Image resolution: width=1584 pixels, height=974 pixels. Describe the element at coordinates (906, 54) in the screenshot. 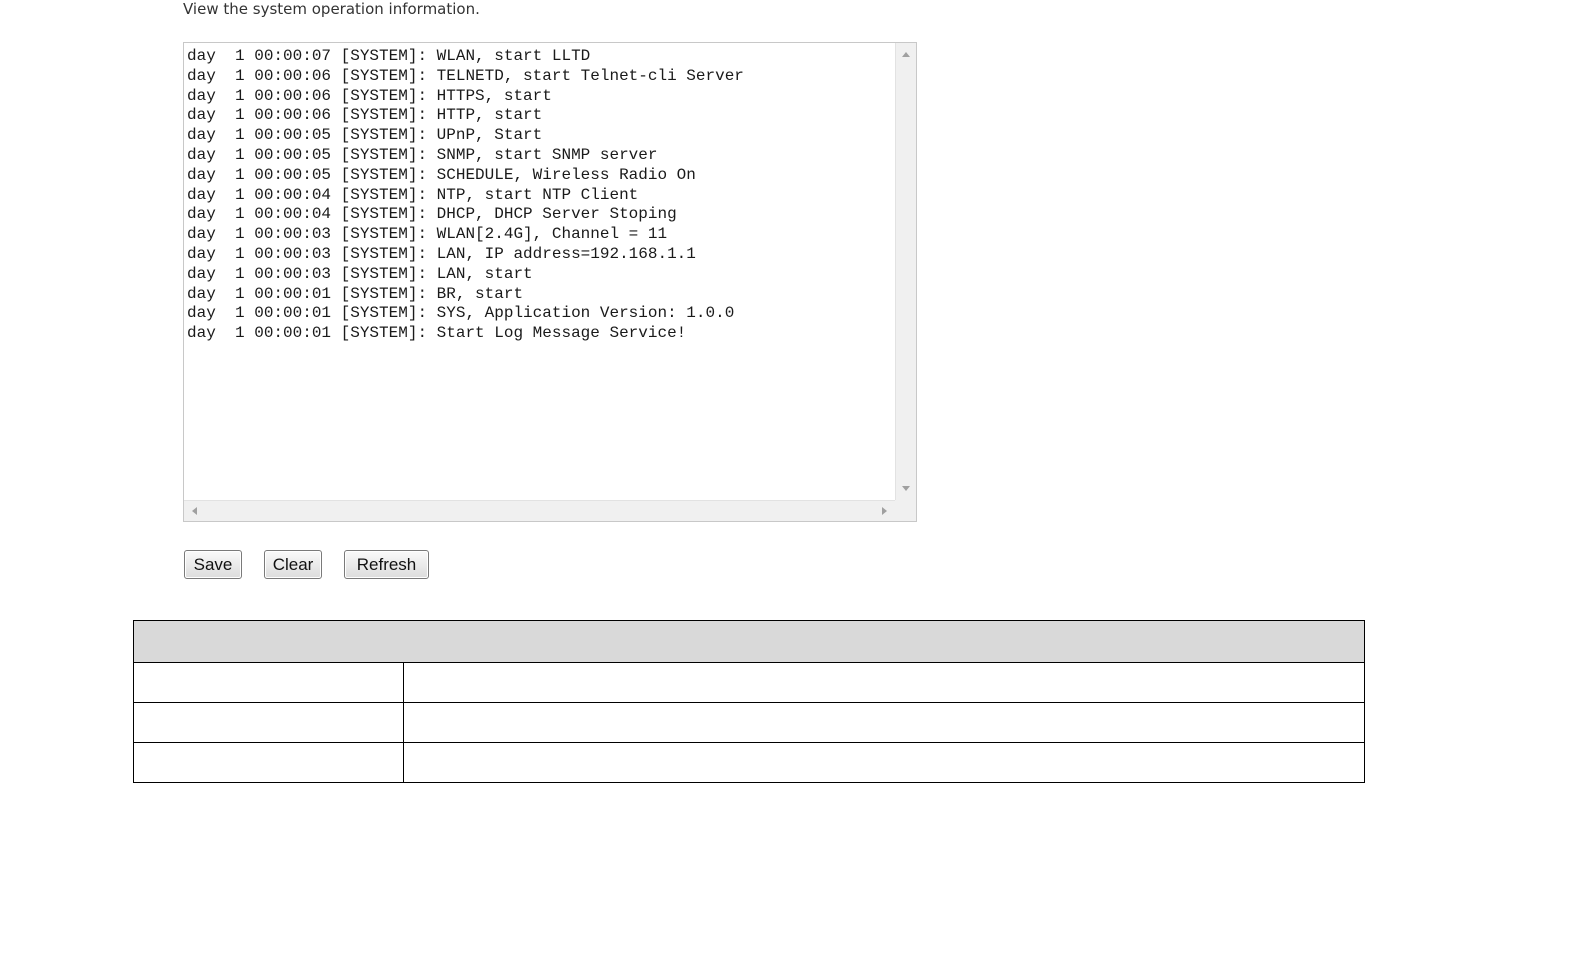

I see `scroll-up-arrow-icon` at that location.